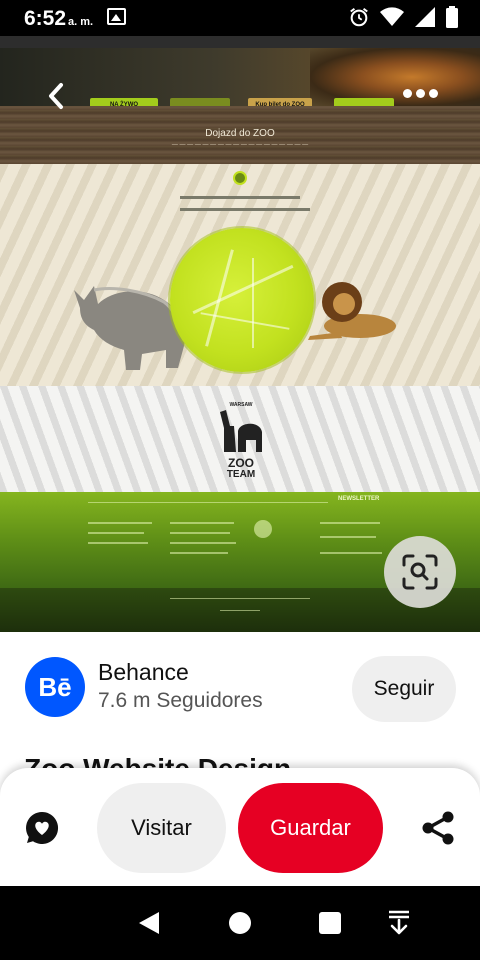 Image resolution: width=480 pixels, height=960 pixels. I want to click on team-logo-zoo: ZOO, so click(241, 463).